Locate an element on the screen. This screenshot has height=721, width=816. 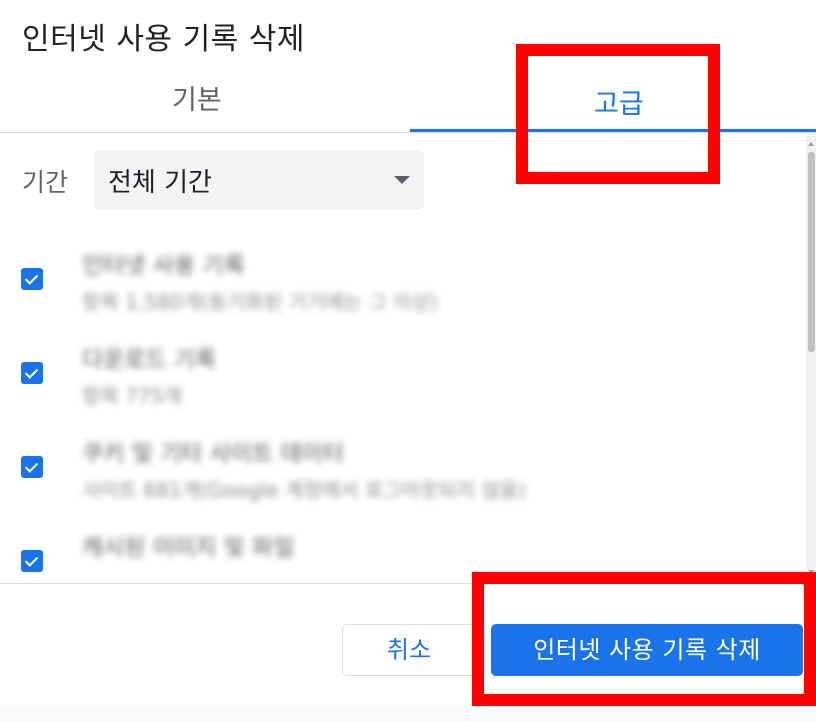
item-subtitle: 항목 1,580개(동기화된 기기에는 그 이상) is located at coordinates (260, 302).